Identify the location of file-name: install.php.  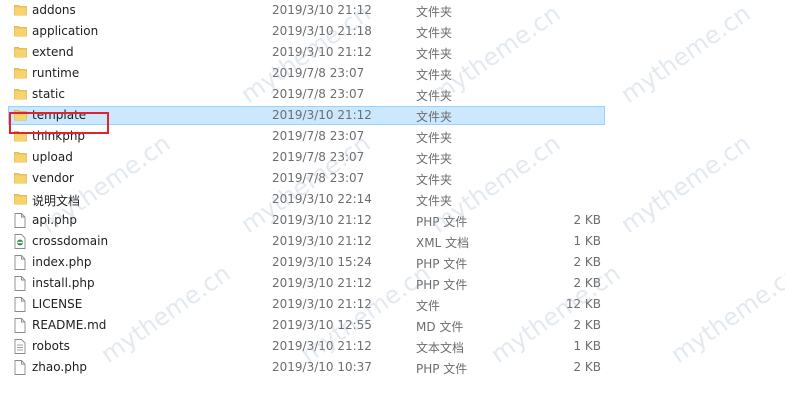
(63, 283).